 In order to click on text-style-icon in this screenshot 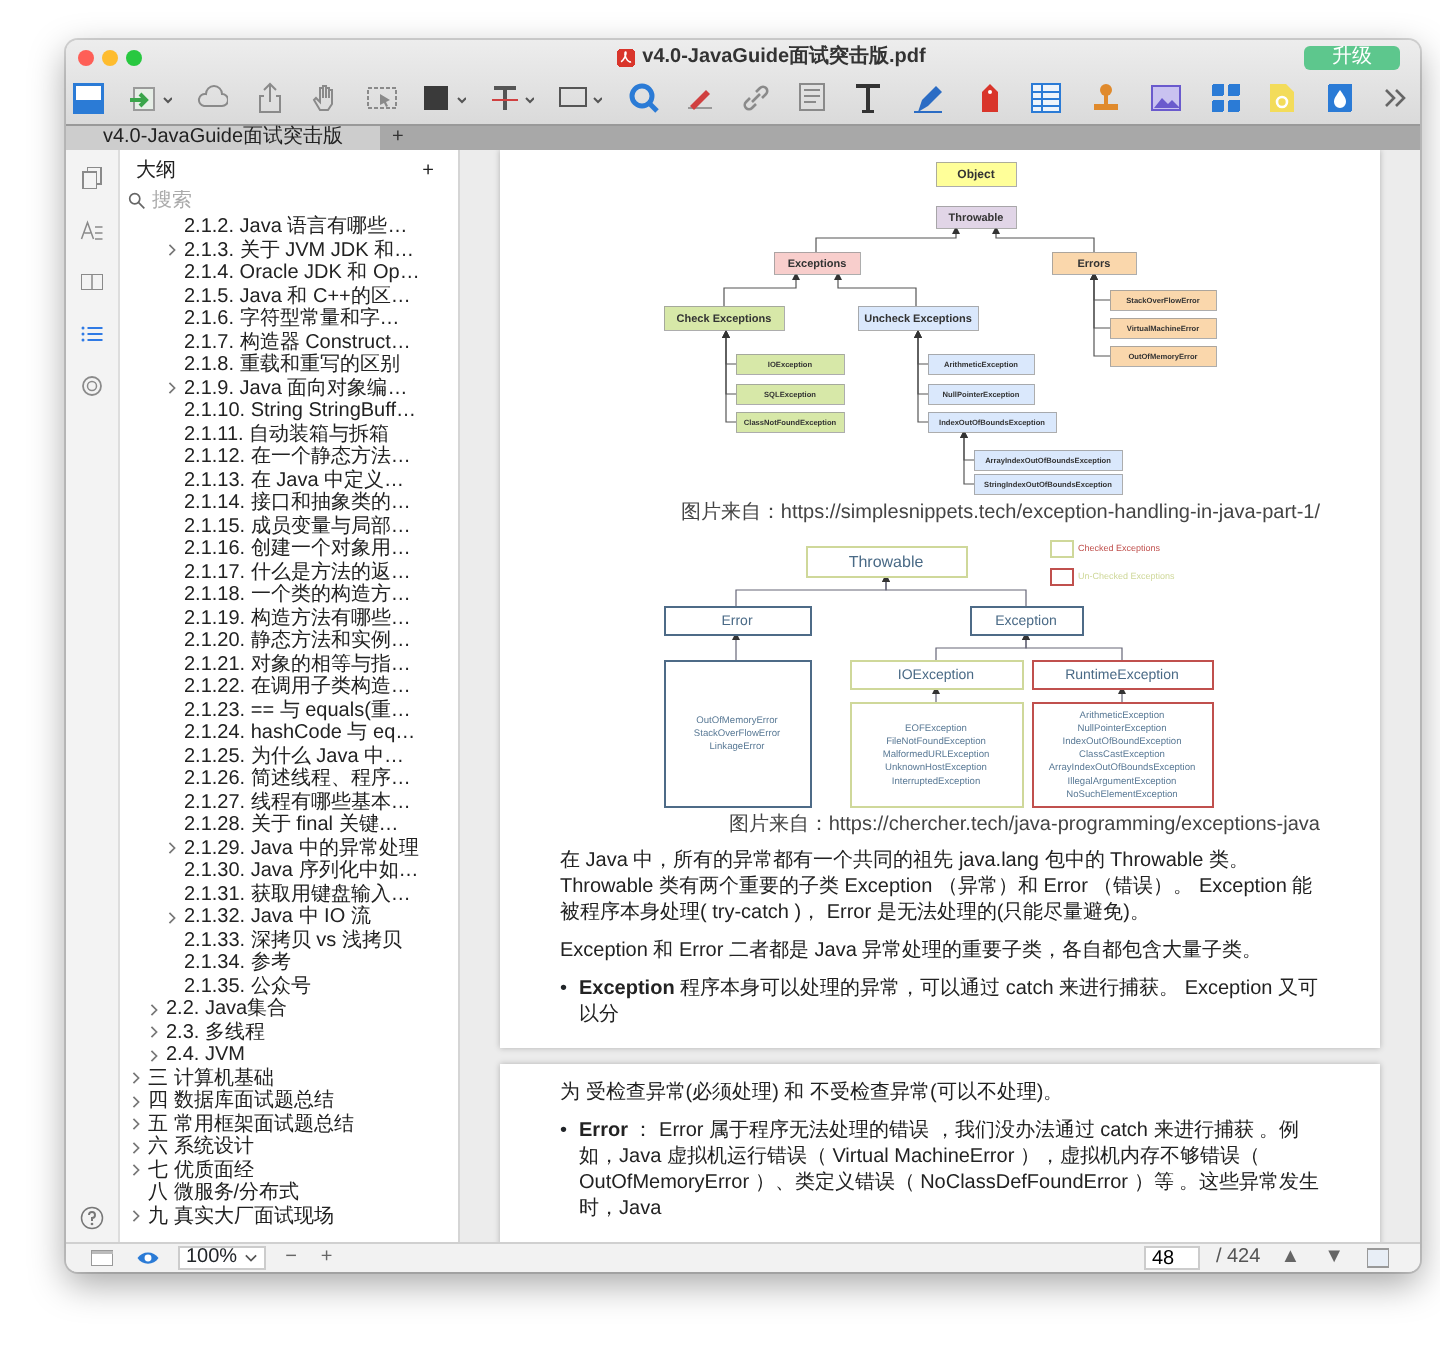, I will do `click(512, 98)`.